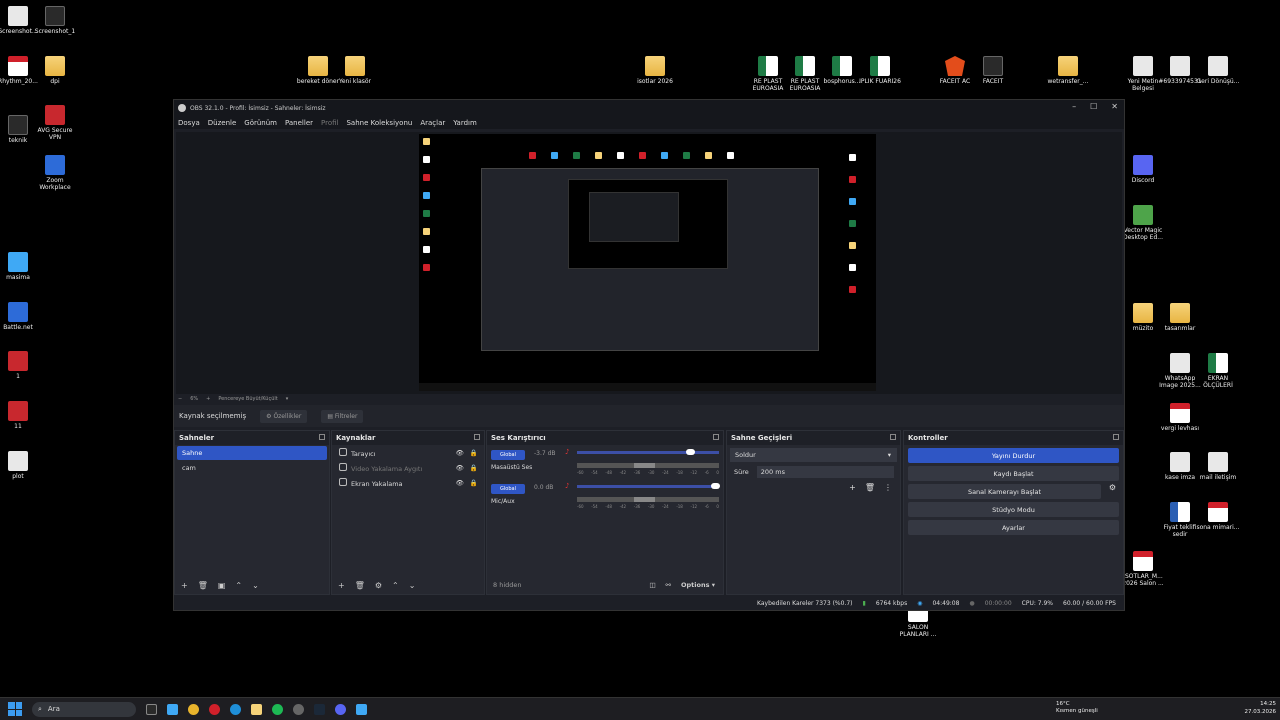  What do you see at coordinates (180, 399) in the screenshot?
I see `zoom-out-icon: −` at bounding box center [180, 399].